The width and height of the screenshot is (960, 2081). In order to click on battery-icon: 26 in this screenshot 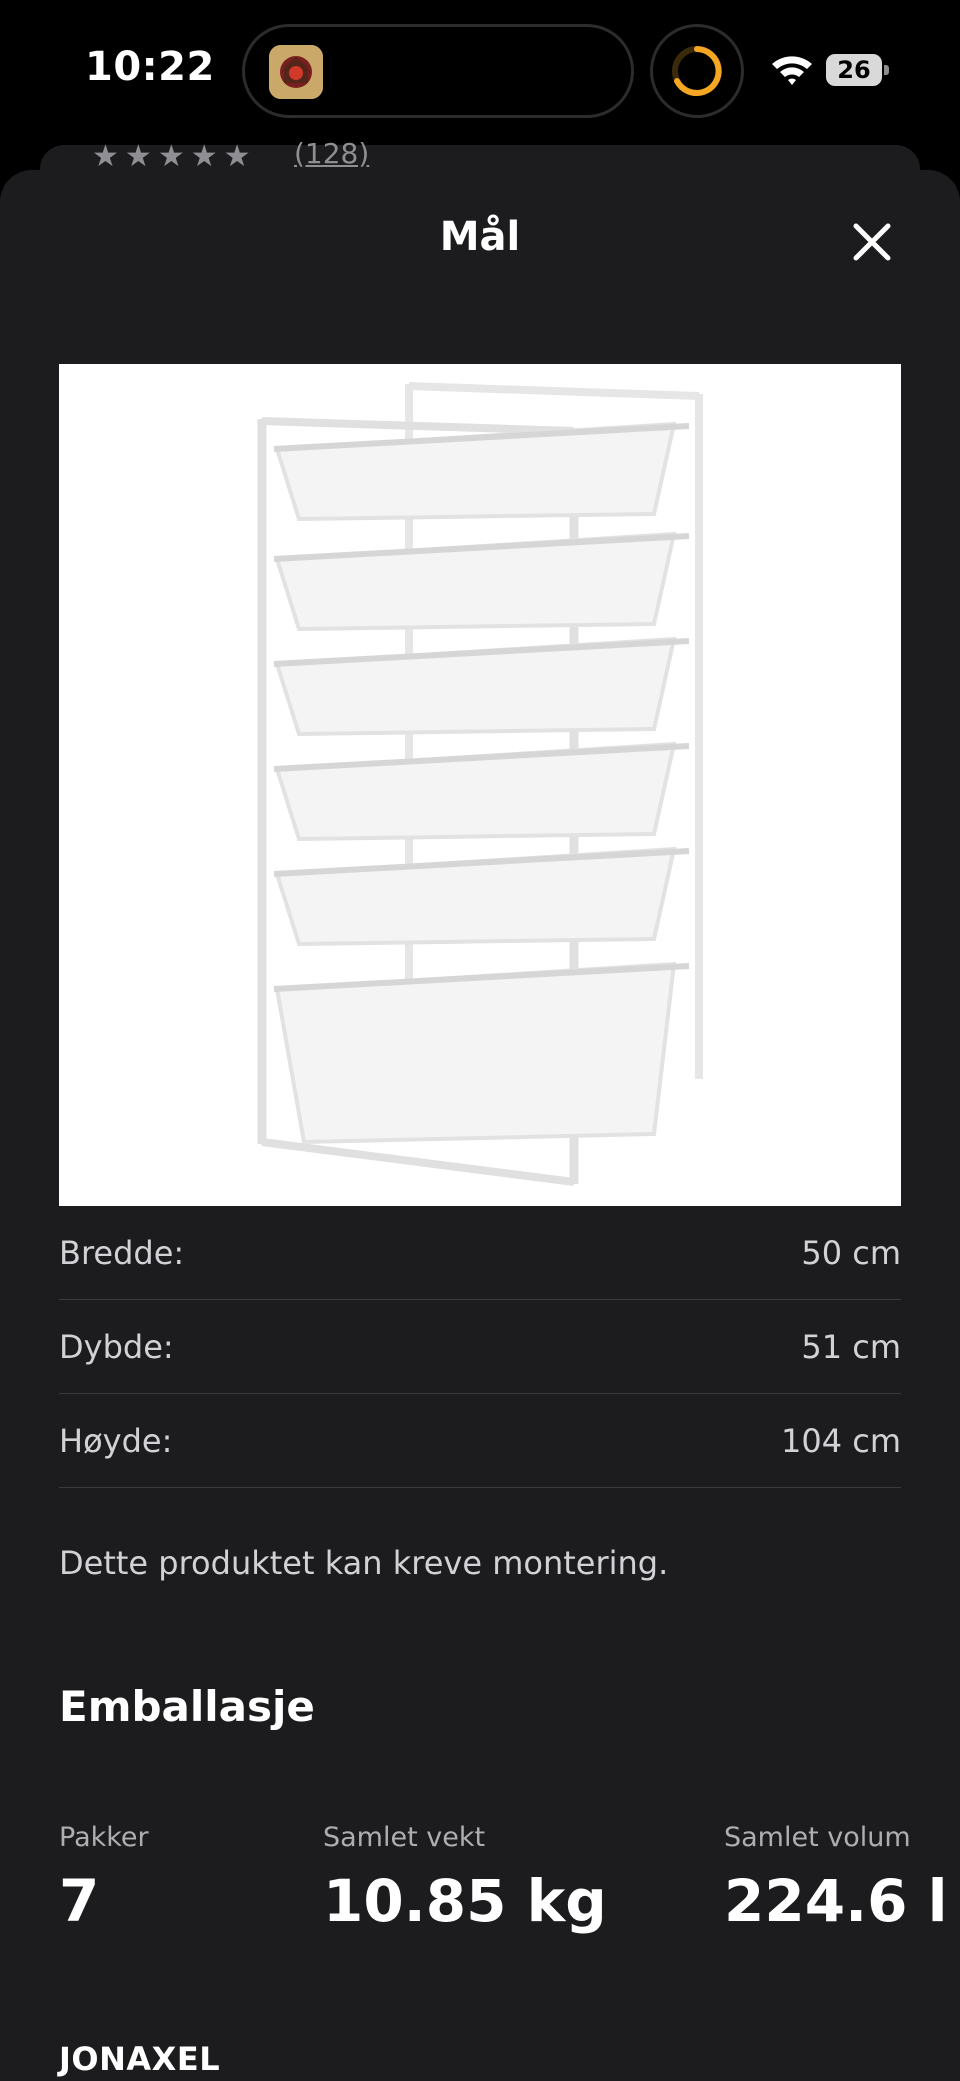, I will do `click(857, 70)`.